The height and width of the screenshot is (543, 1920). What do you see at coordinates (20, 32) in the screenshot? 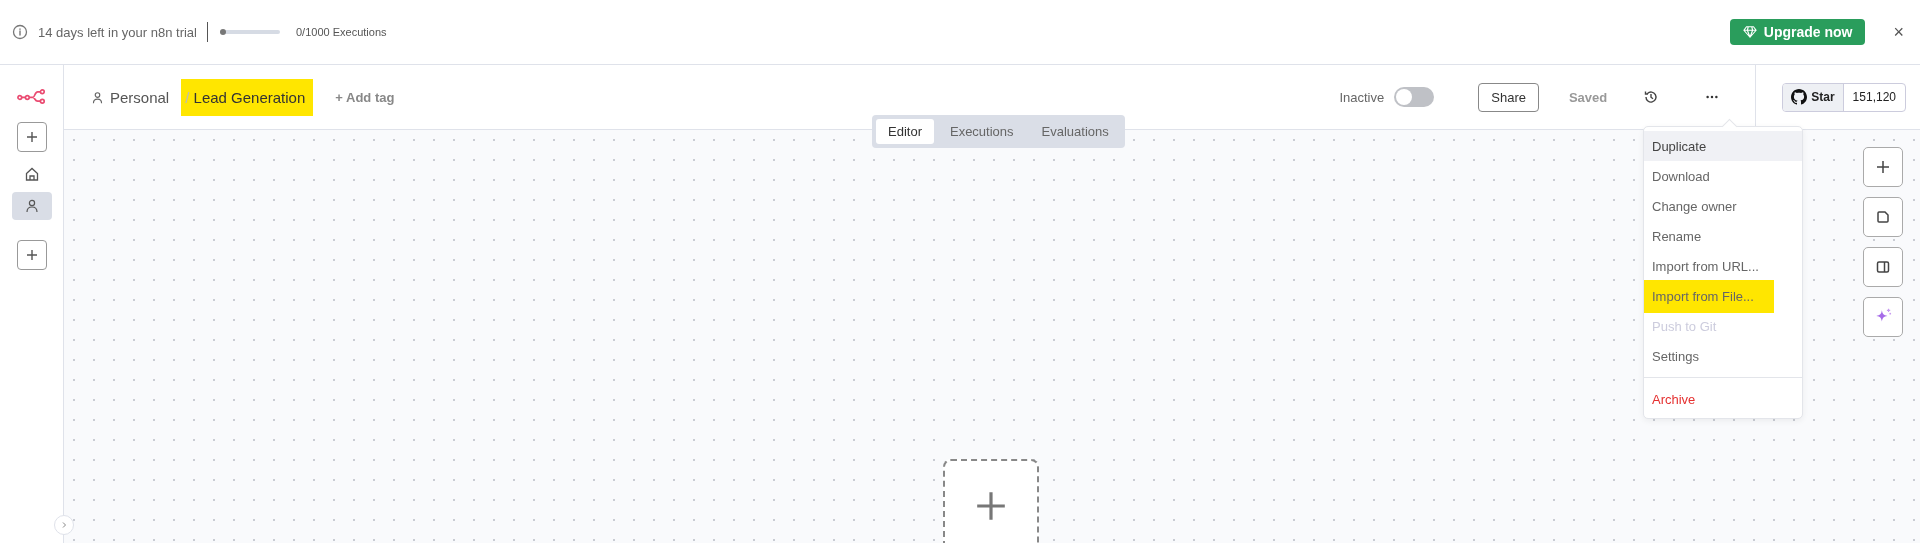
I see `info-icon` at bounding box center [20, 32].